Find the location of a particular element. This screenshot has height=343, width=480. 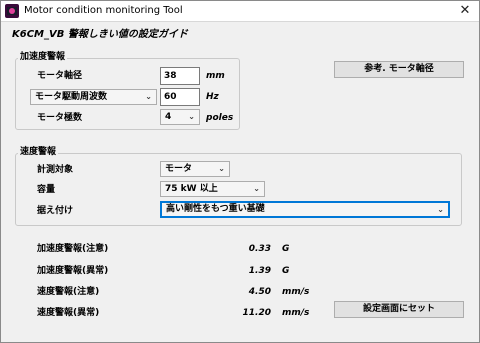

result-label-velocity-caution: 速度警報(注意) is located at coordinates (68, 292).